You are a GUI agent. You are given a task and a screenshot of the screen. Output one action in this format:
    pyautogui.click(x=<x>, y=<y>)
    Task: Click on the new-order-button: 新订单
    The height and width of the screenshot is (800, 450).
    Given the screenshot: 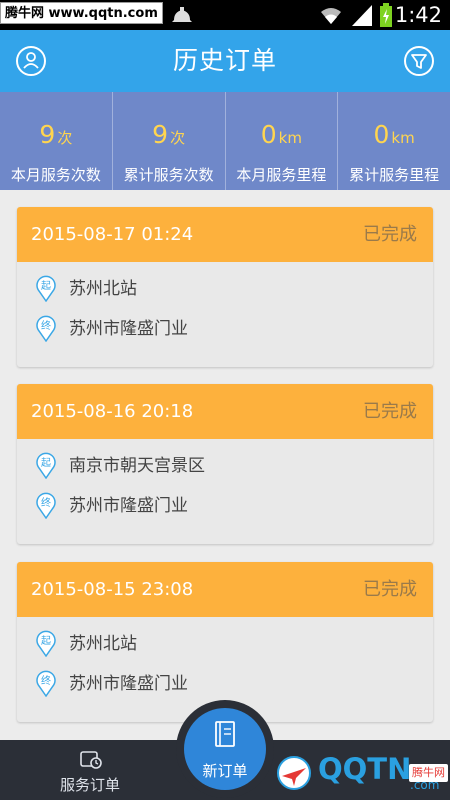 What is the action you would take?
    pyautogui.click(x=225, y=749)
    